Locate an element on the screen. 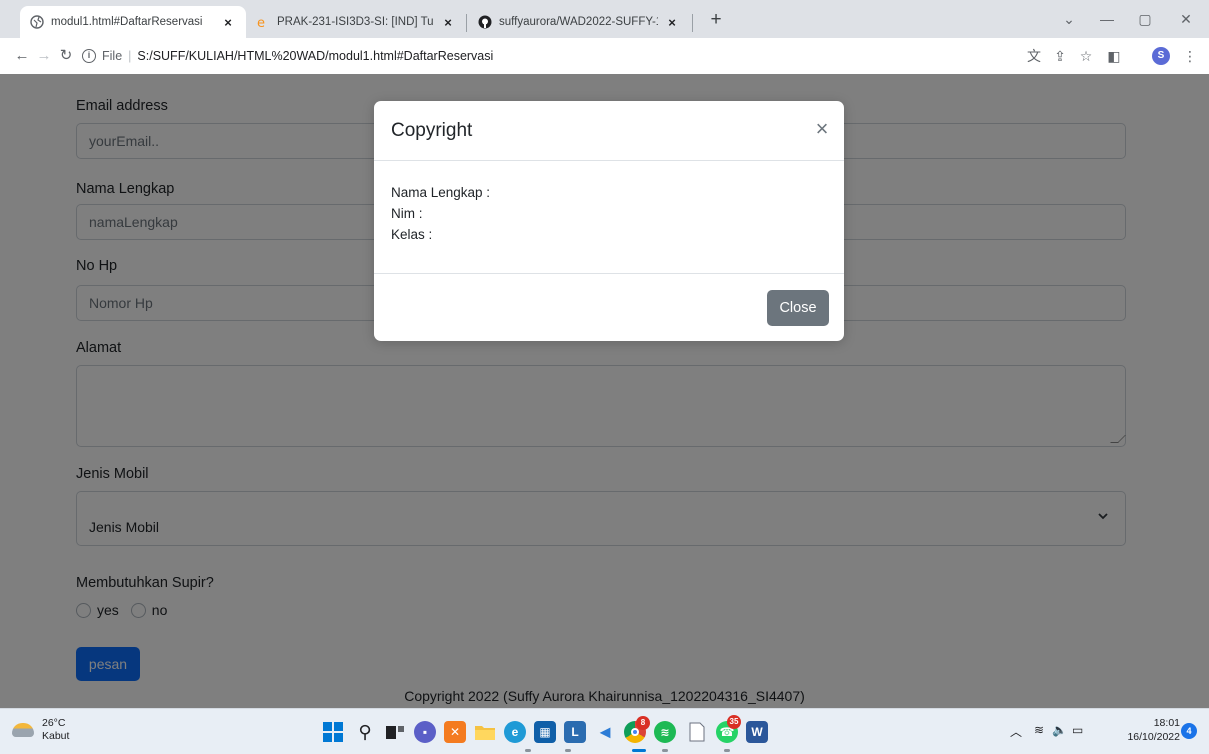 This screenshot has height=754, width=1209. word-icon: W is located at coordinates (757, 732).